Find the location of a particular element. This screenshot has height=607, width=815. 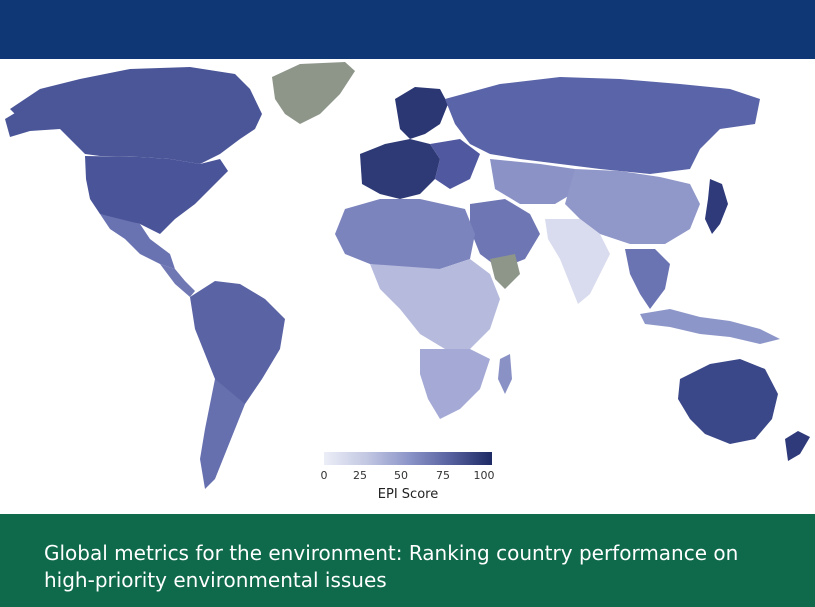

legend-tick-50: 50 is located at coordinates (401, 475).